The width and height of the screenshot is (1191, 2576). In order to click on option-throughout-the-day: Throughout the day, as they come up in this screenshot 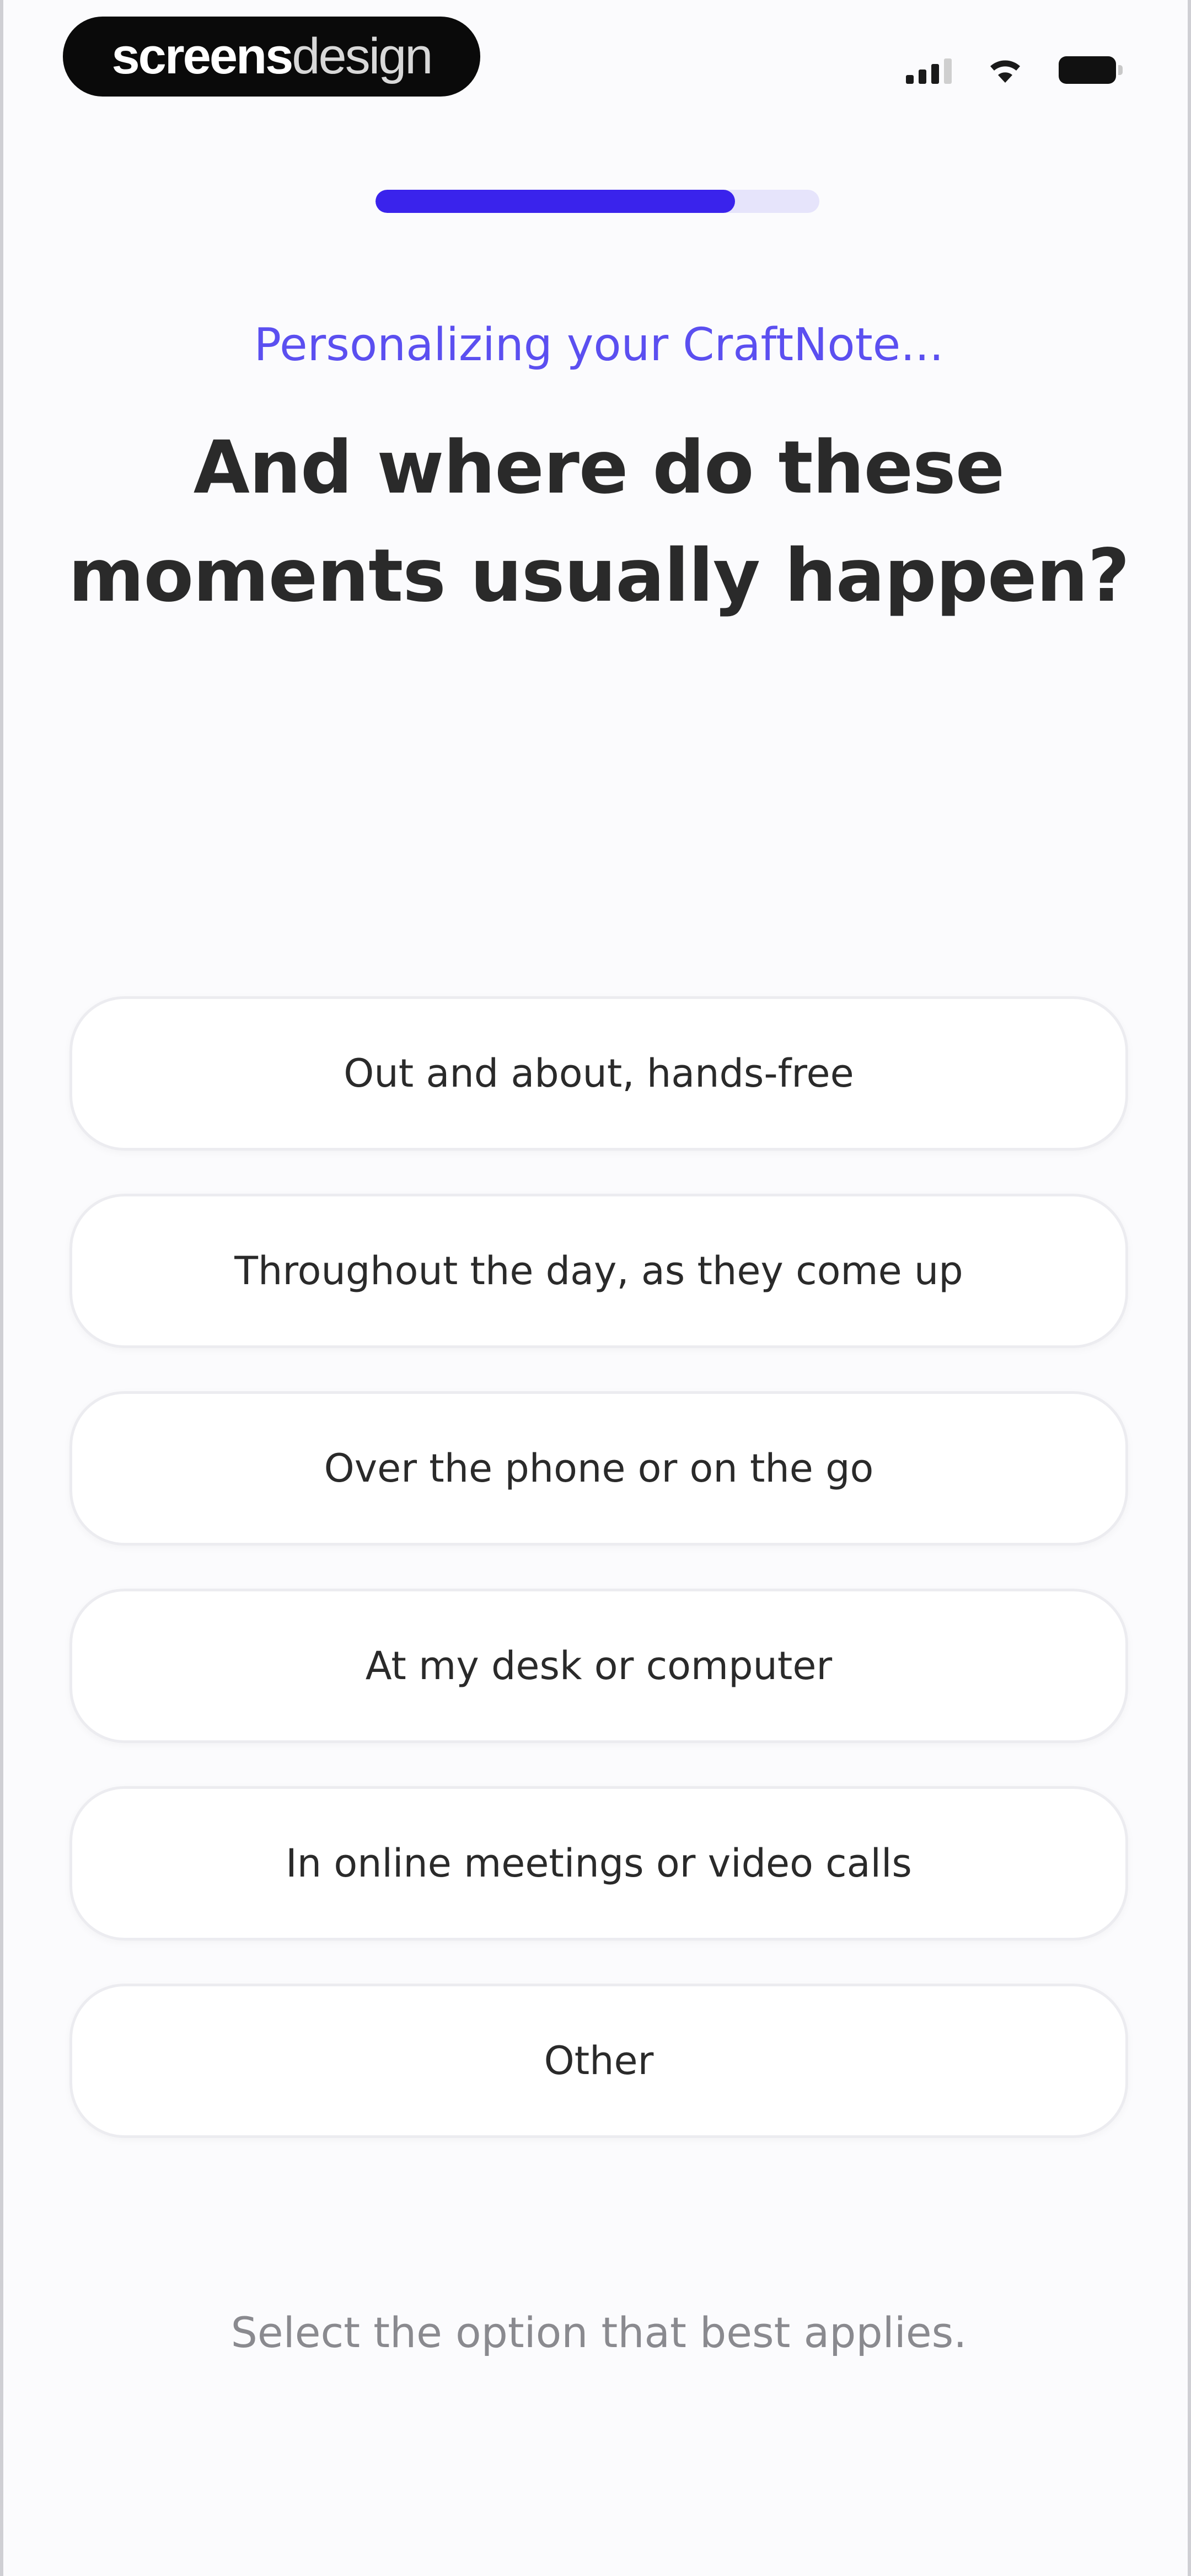, I will do `click(598, 1271)`.